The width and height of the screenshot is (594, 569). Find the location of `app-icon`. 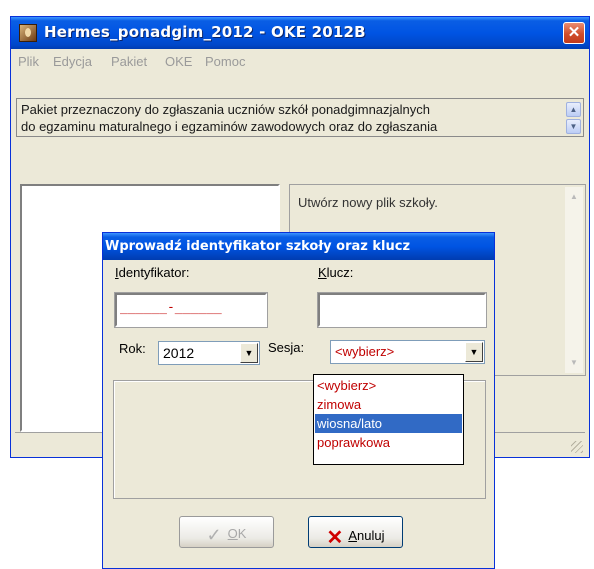

app-icon is located at coordinates (28, 33).